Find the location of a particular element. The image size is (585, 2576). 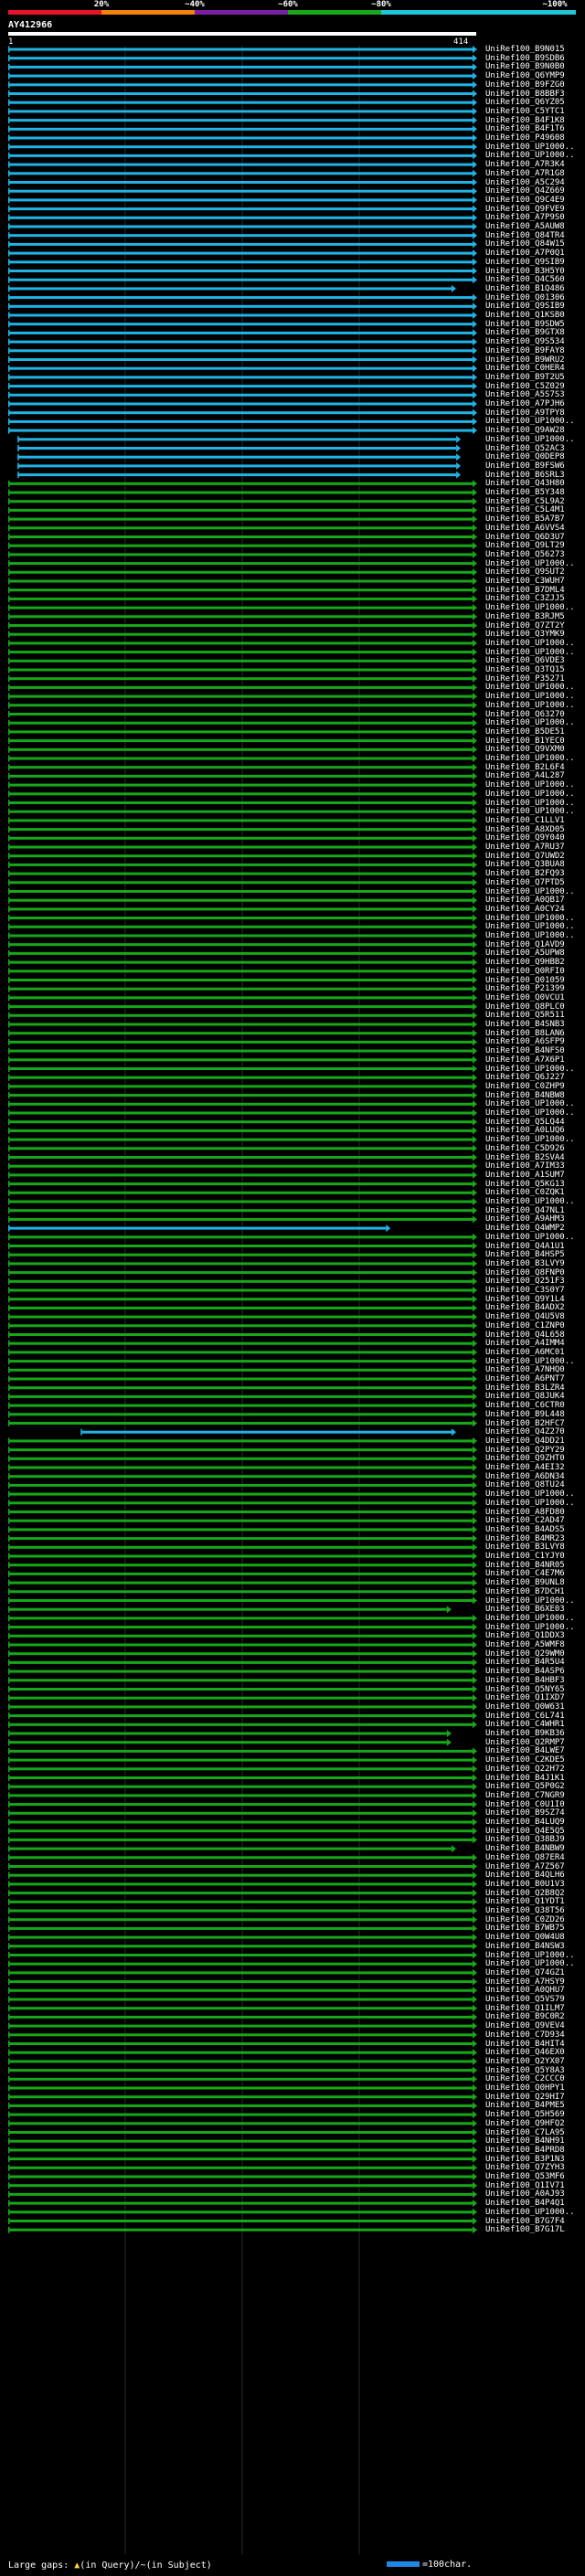

hit-label: UniRef100_B1YEC0 is located at coordinates (525, 741).